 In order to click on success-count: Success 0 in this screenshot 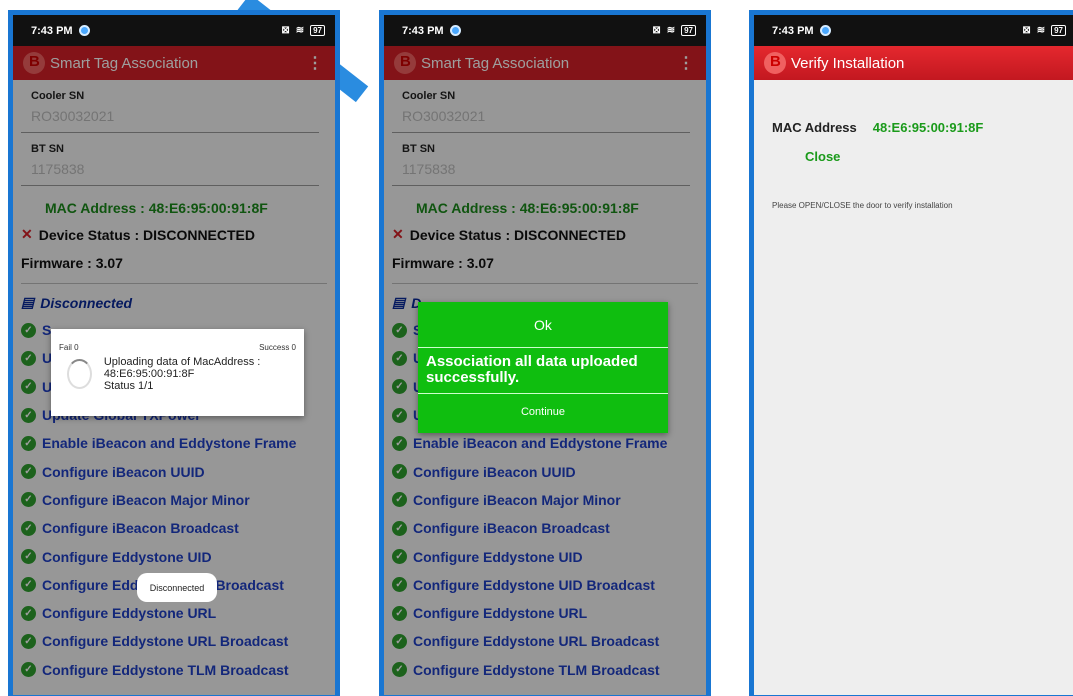, I will do `click(277, 347)`.